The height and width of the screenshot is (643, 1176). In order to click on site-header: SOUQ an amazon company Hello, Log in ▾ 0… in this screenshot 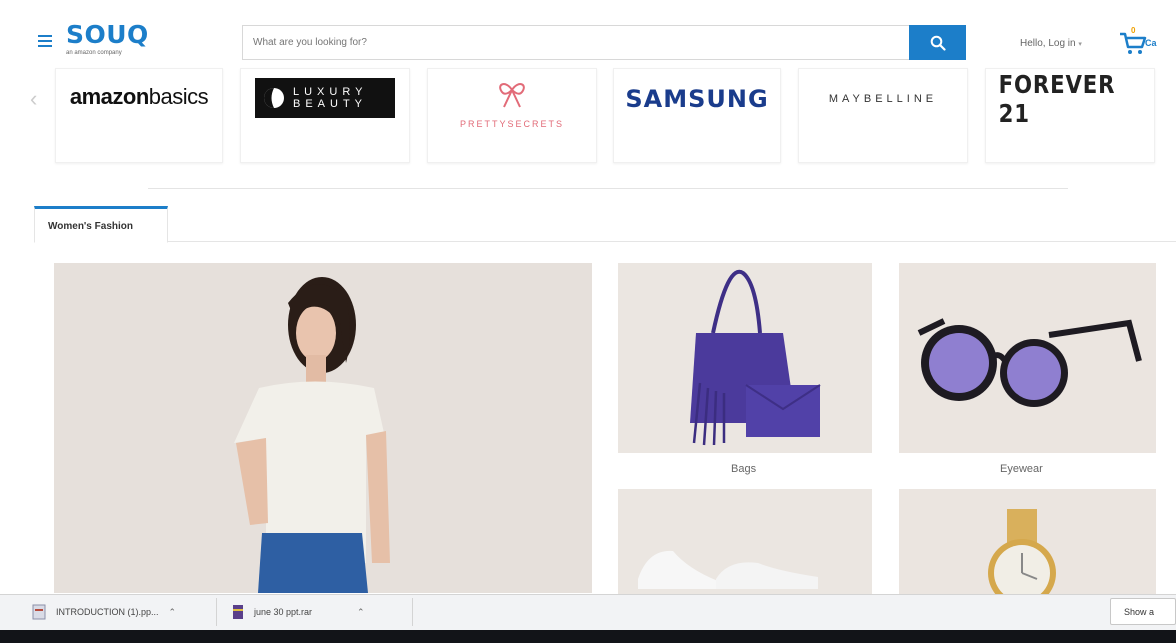, I will do `click(588, 36)`.